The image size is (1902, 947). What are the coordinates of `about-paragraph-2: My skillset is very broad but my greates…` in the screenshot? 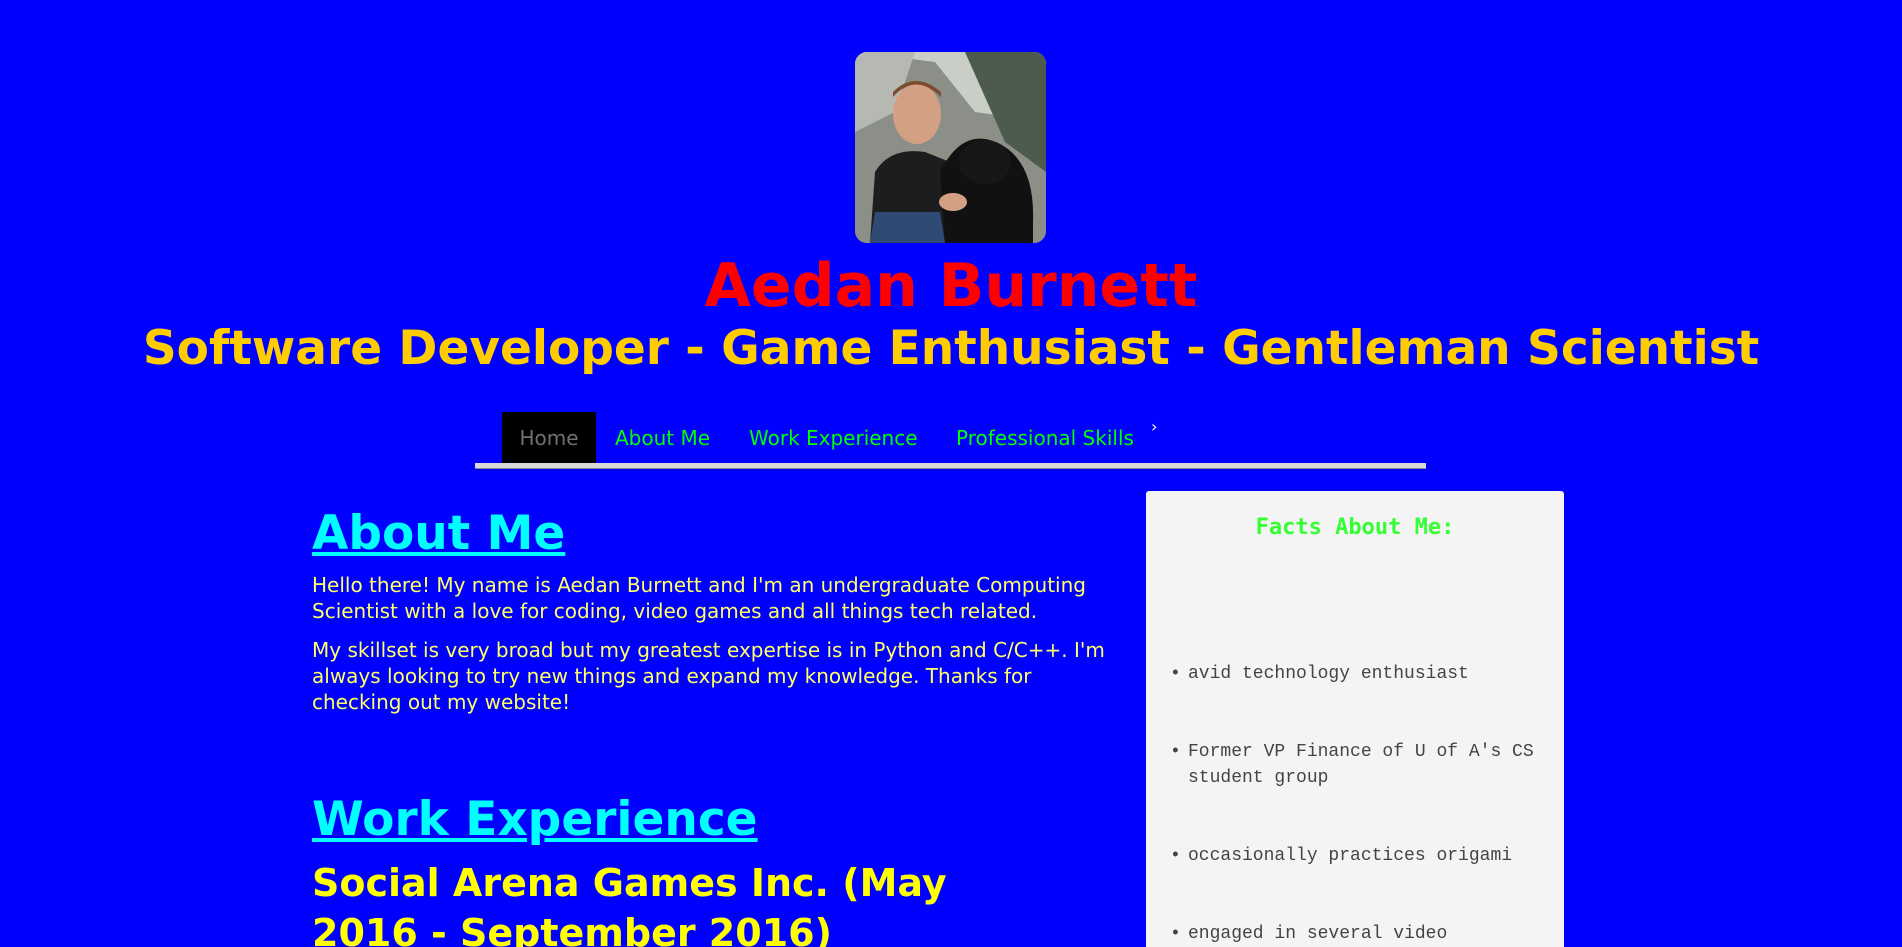 It's located at (708, 676).